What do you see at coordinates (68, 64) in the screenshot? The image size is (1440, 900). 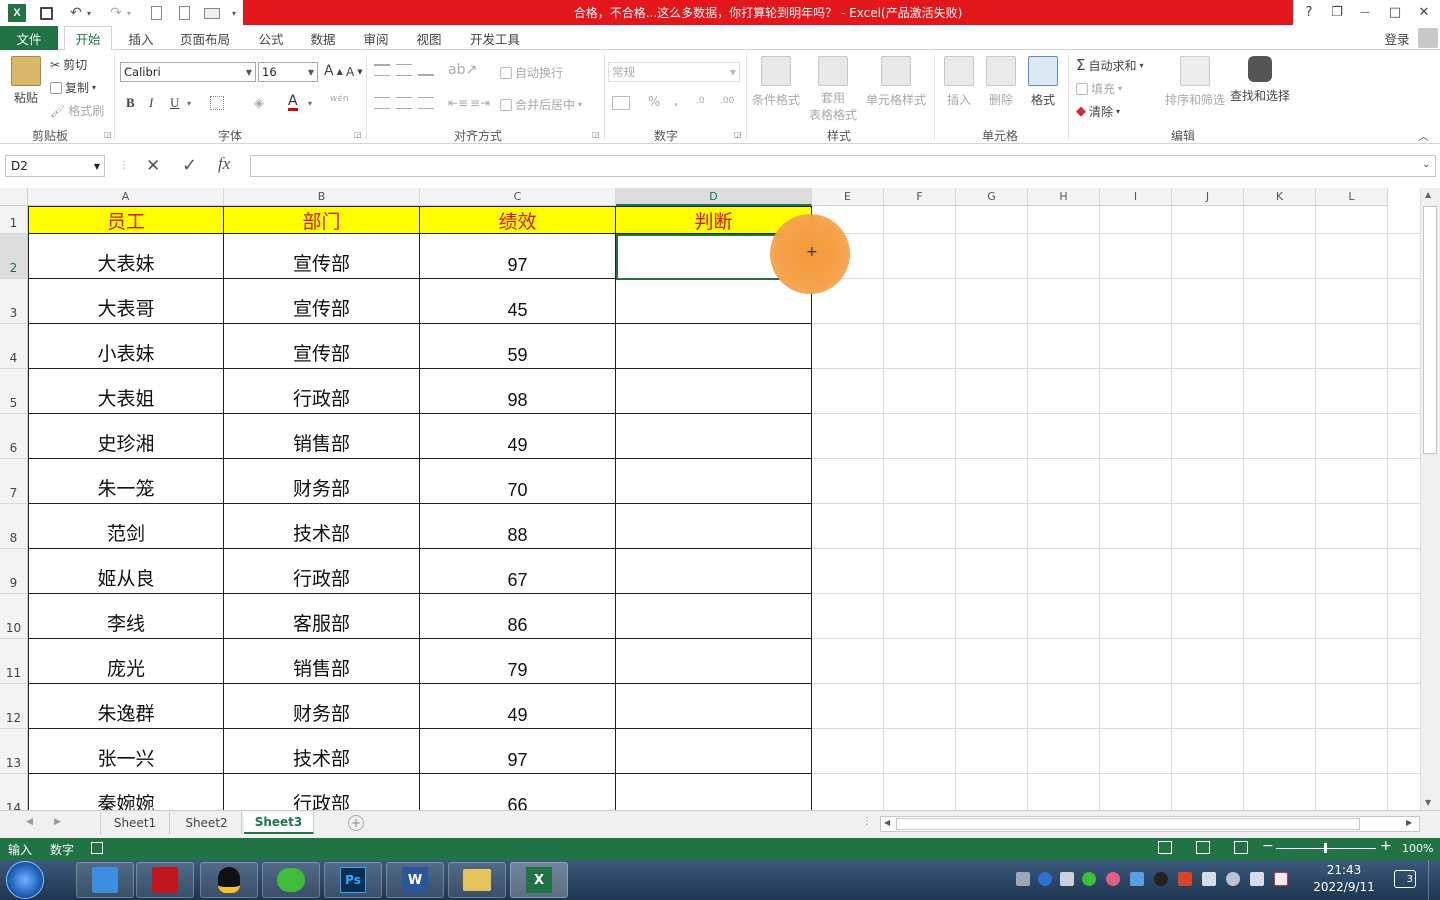 I see `cut-button: ✂ 剪切` at bounding box center [68, 64].